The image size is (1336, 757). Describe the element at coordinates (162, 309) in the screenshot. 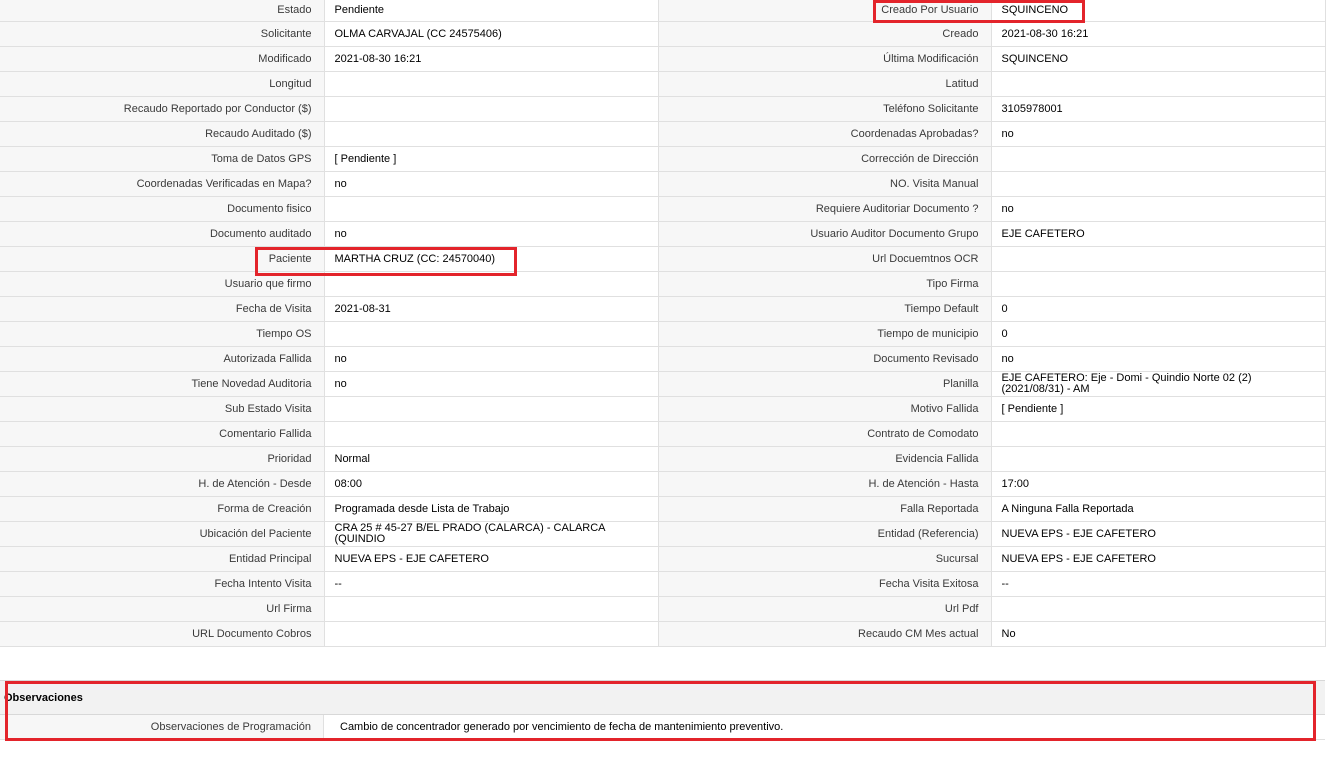

I see `field-label: Fecha de Visita` at that location.